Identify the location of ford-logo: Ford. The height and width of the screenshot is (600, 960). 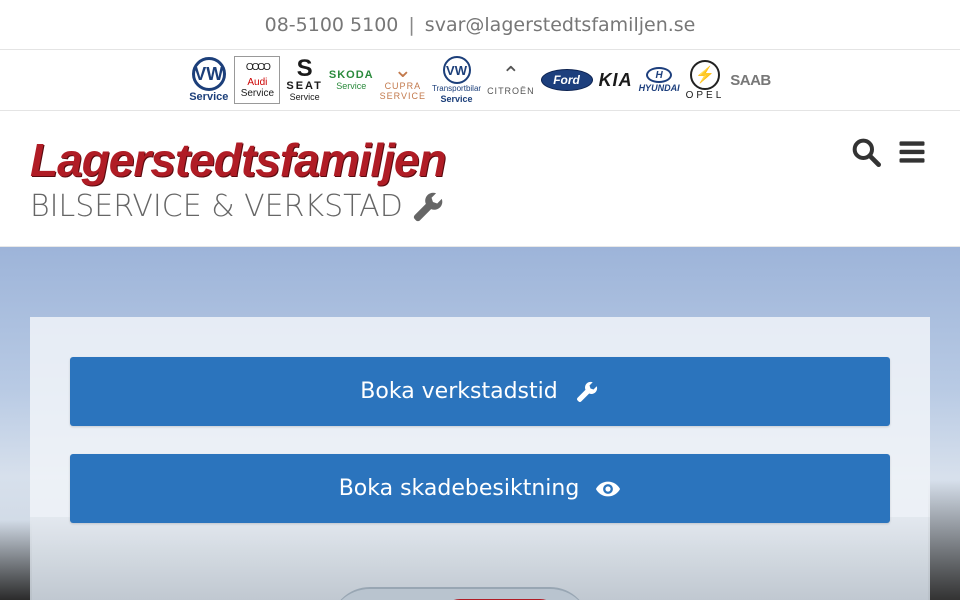
(566, 80).